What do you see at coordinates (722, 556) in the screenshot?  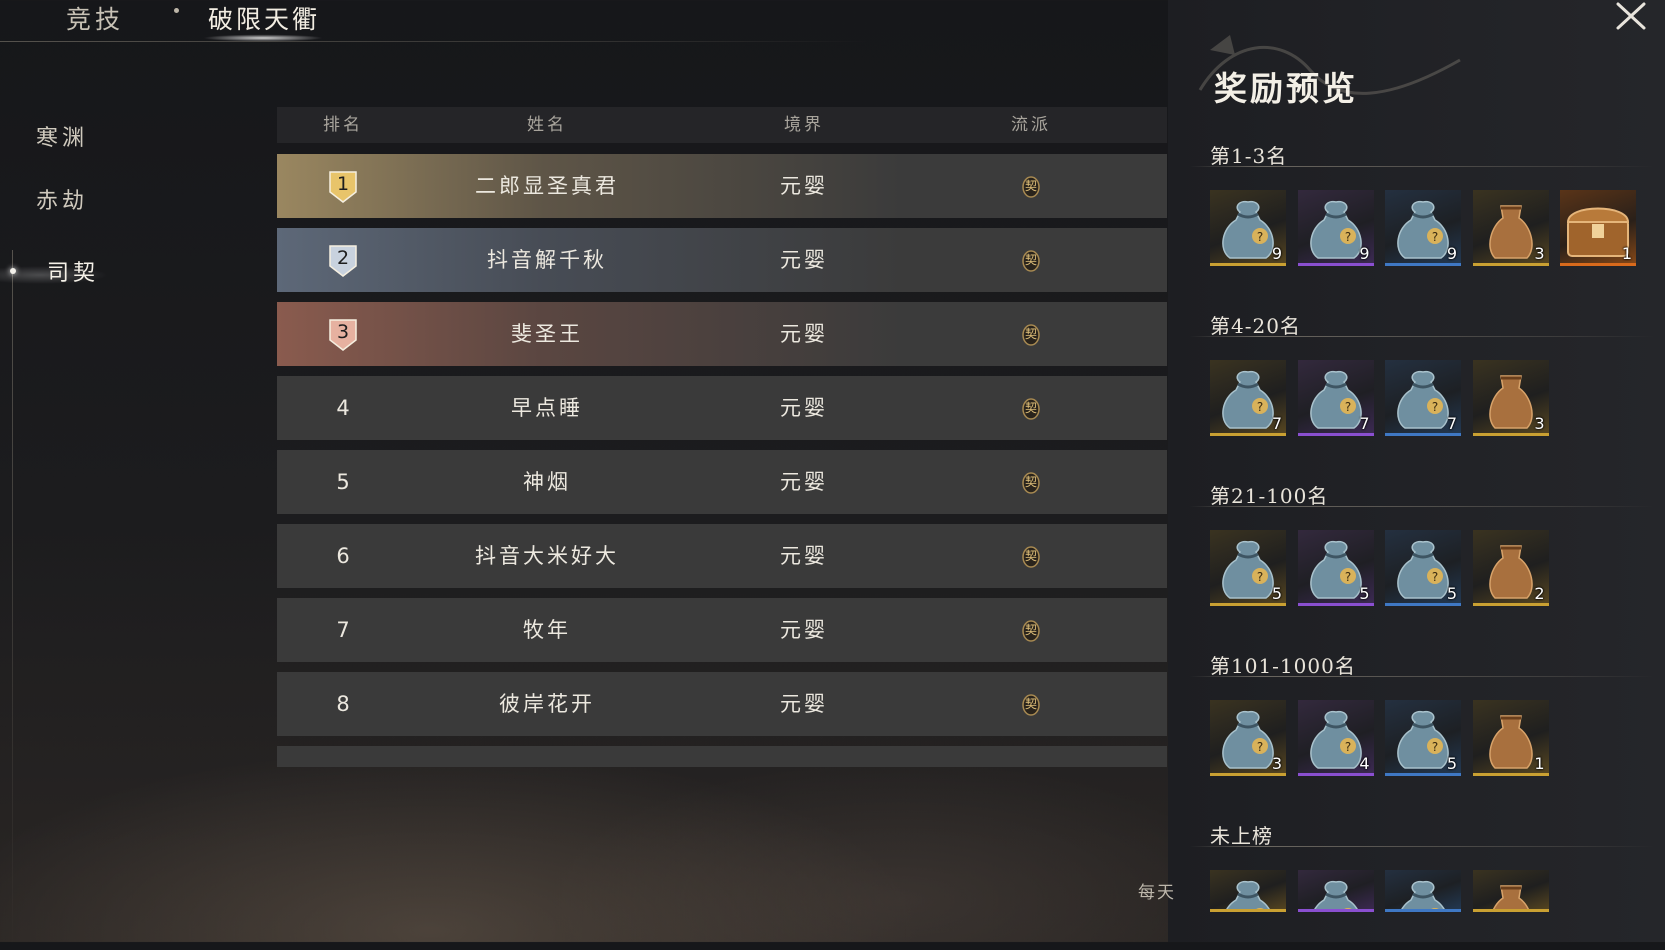 I see `table-row: 6 抖音大米好大 元婴 契` at bounding box center [722, 556].